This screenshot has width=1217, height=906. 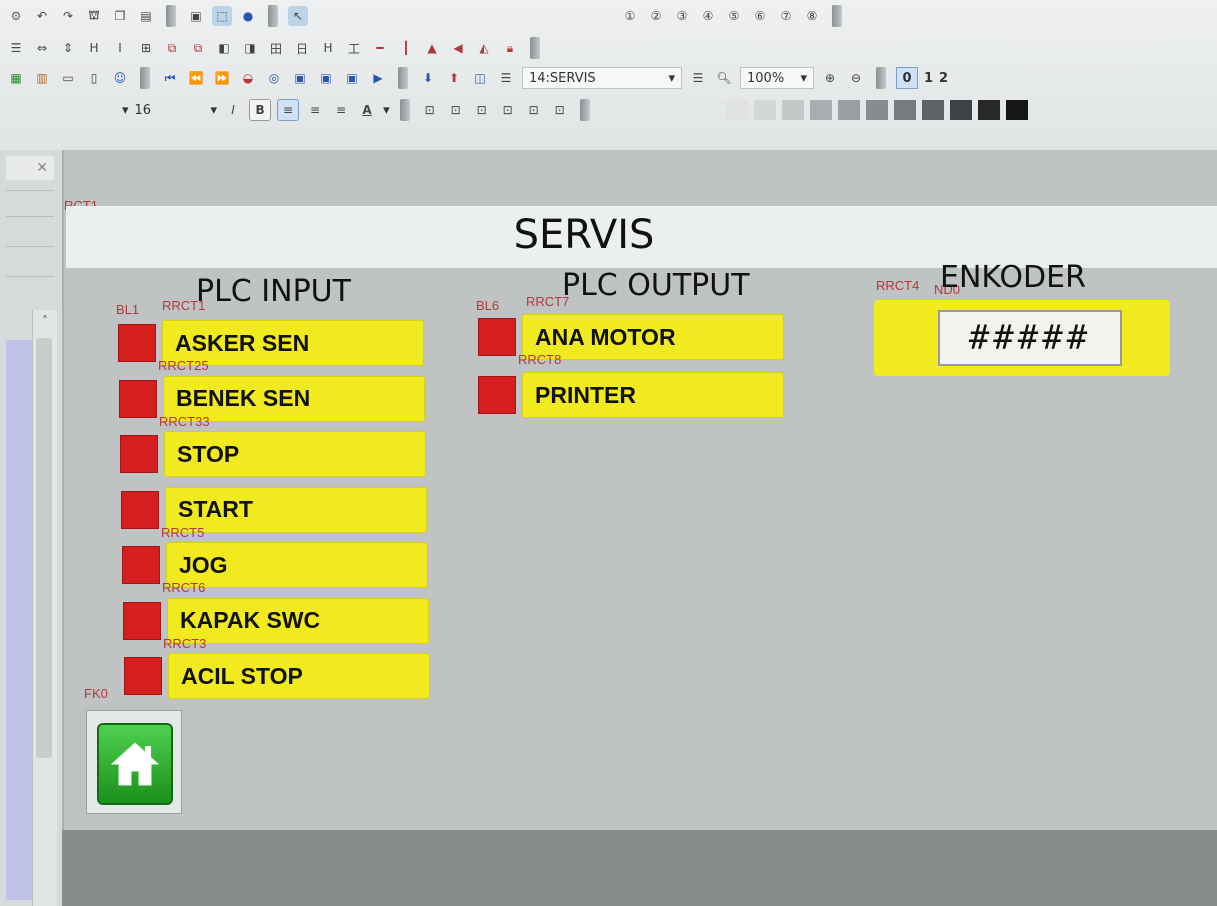 I want to click on image-icon: ▣, so click(x=196, y=16).